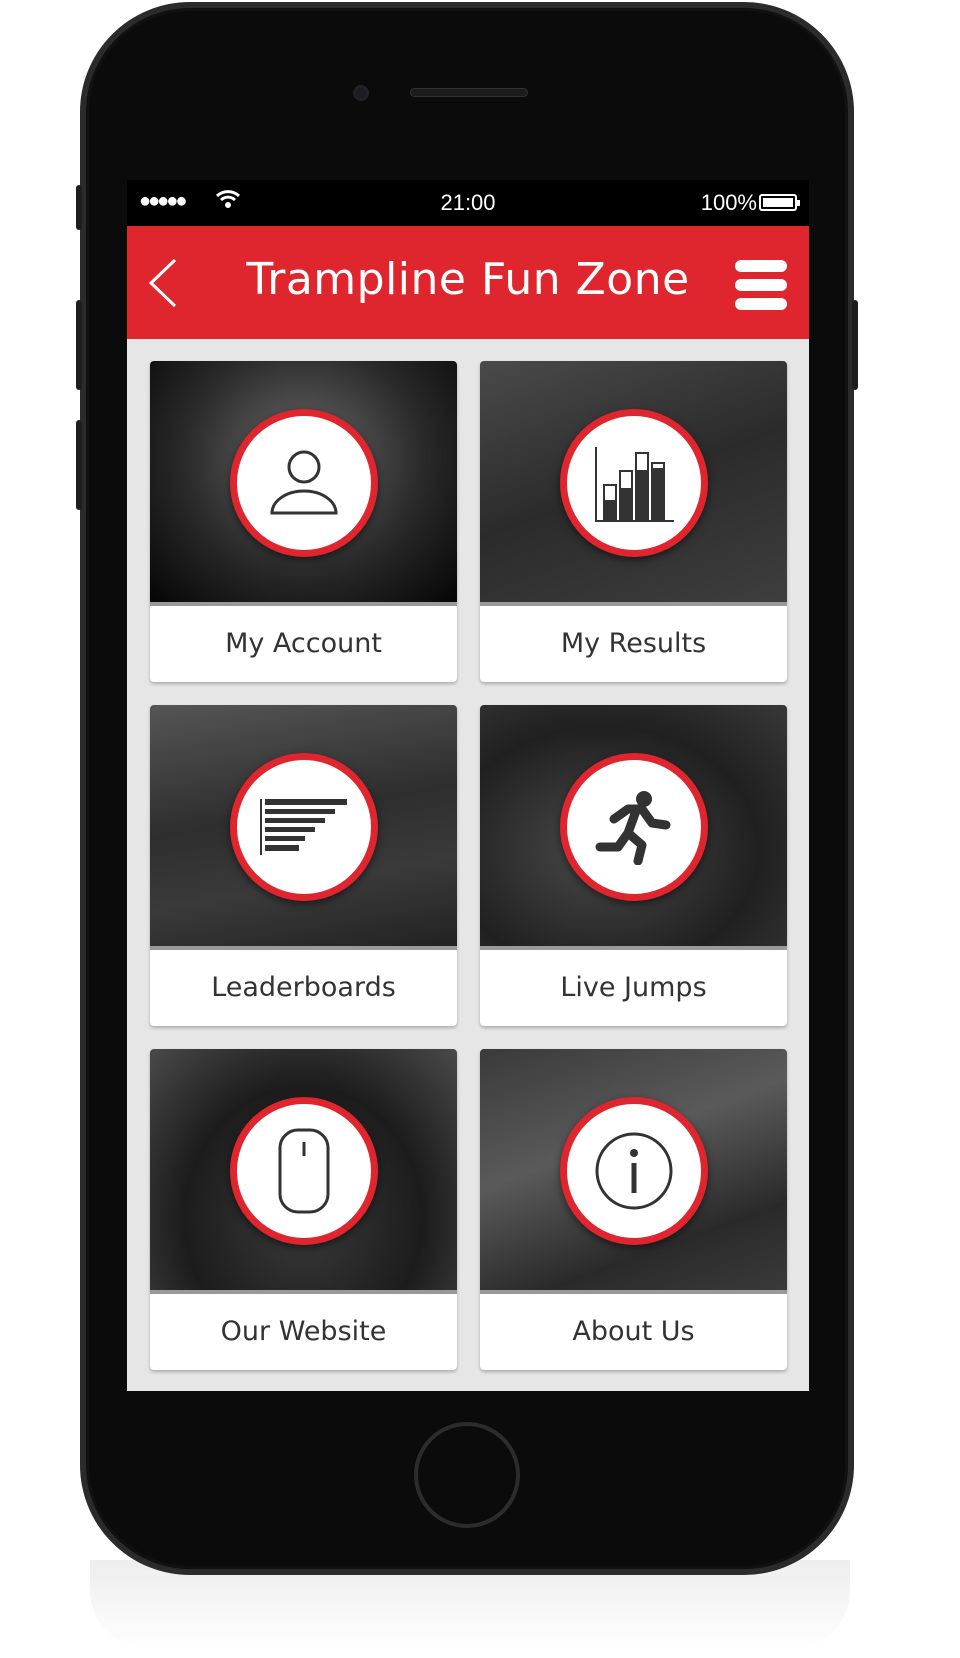  Describe the element at coordinates (728, 202) in the screenshot. I see `battery-percent: 100%` at that location.